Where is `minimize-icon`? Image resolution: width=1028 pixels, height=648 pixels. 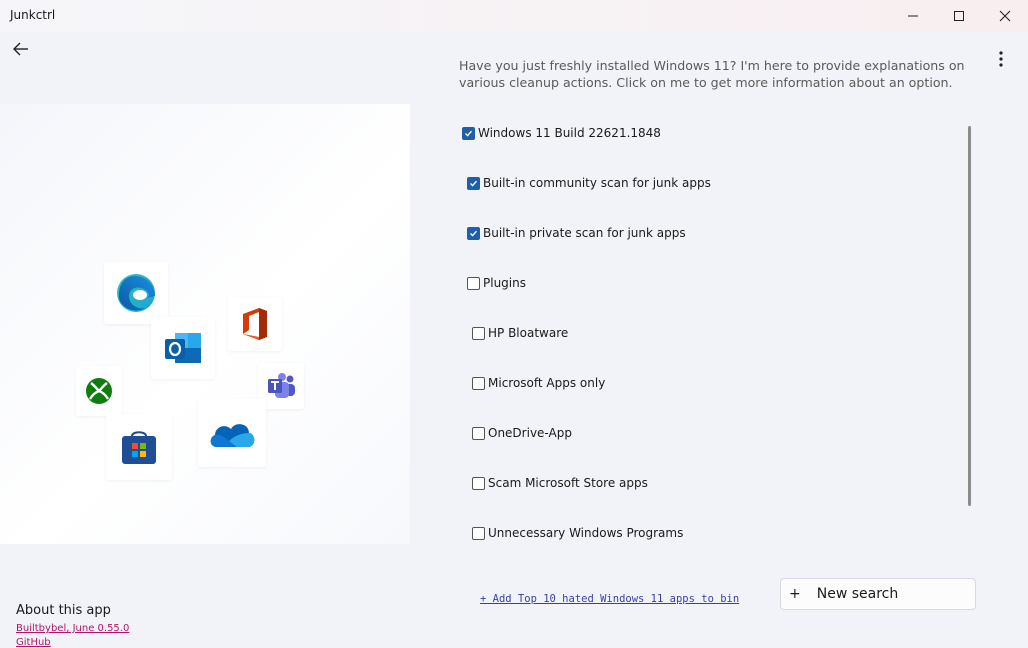 minimize-icon is located at coordinates (913, 16).